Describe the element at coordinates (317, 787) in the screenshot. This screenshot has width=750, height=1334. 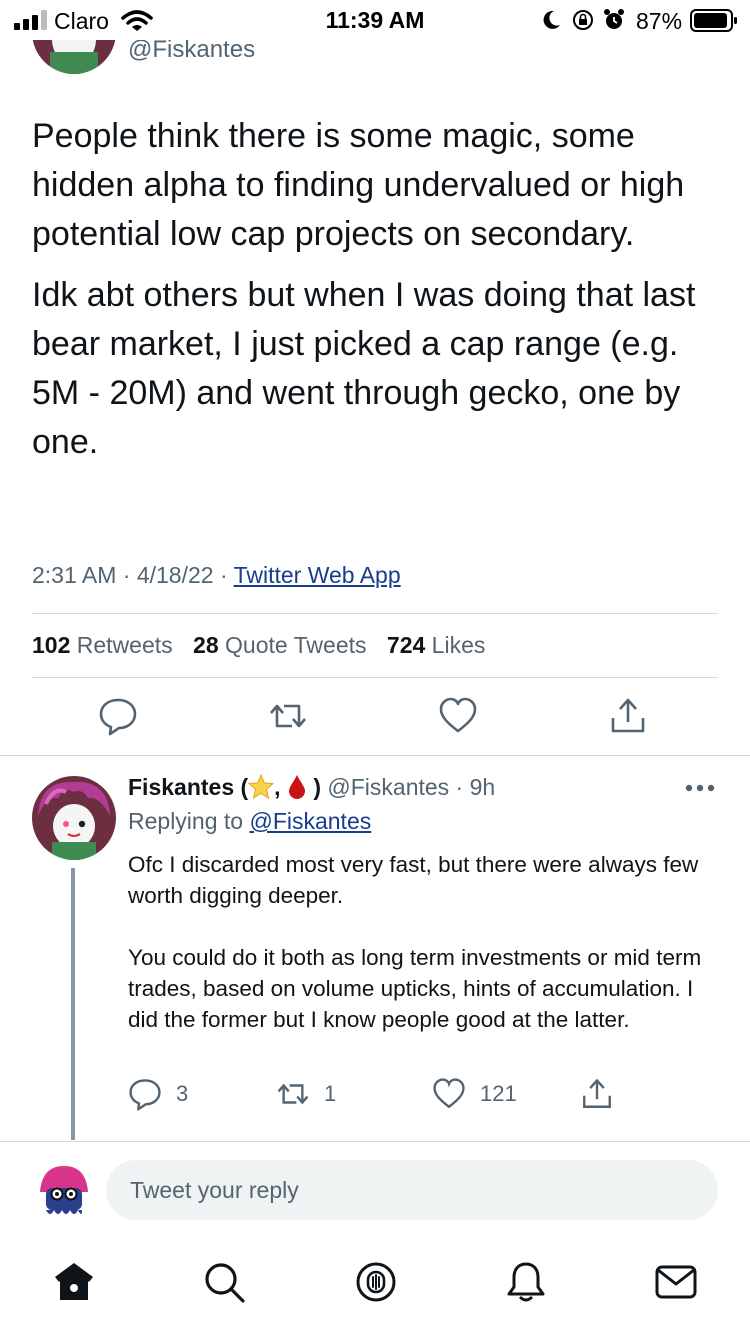
I see `reply-name-end: )` at that location.